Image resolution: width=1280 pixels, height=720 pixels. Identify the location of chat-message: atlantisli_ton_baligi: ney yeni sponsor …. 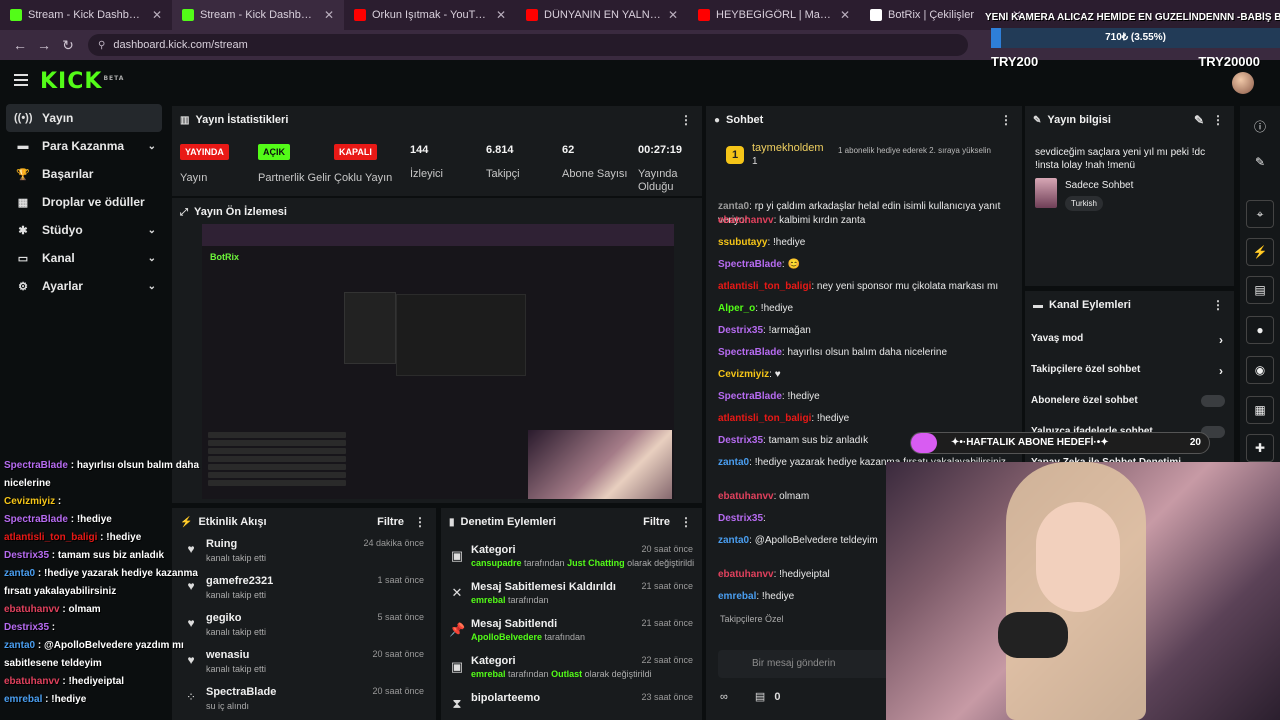
(868, 287).